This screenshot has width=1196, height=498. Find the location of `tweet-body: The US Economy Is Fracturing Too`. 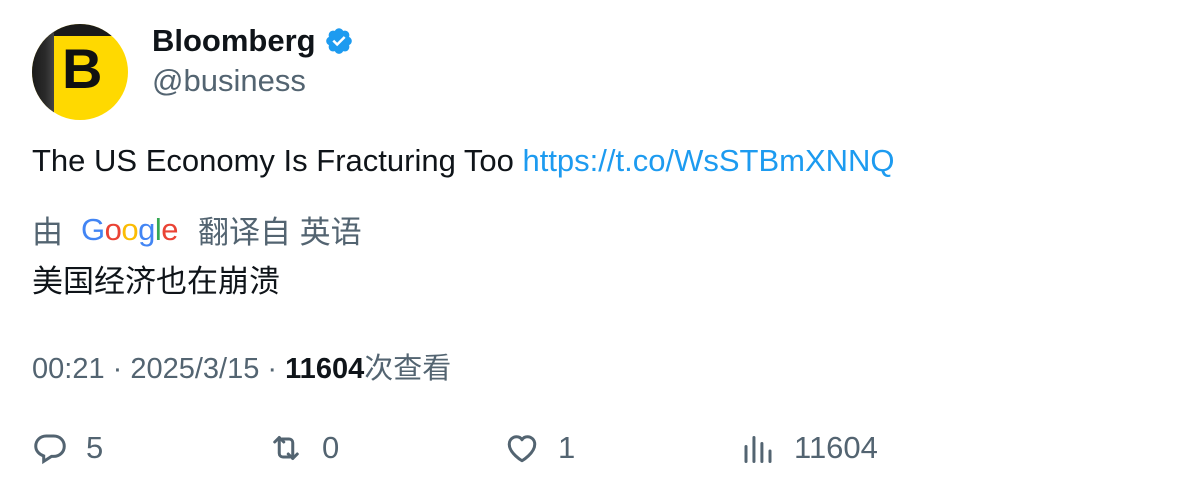

tweet-body: The US Economy Is Fracturing Too is located at coordinates (277, 160).